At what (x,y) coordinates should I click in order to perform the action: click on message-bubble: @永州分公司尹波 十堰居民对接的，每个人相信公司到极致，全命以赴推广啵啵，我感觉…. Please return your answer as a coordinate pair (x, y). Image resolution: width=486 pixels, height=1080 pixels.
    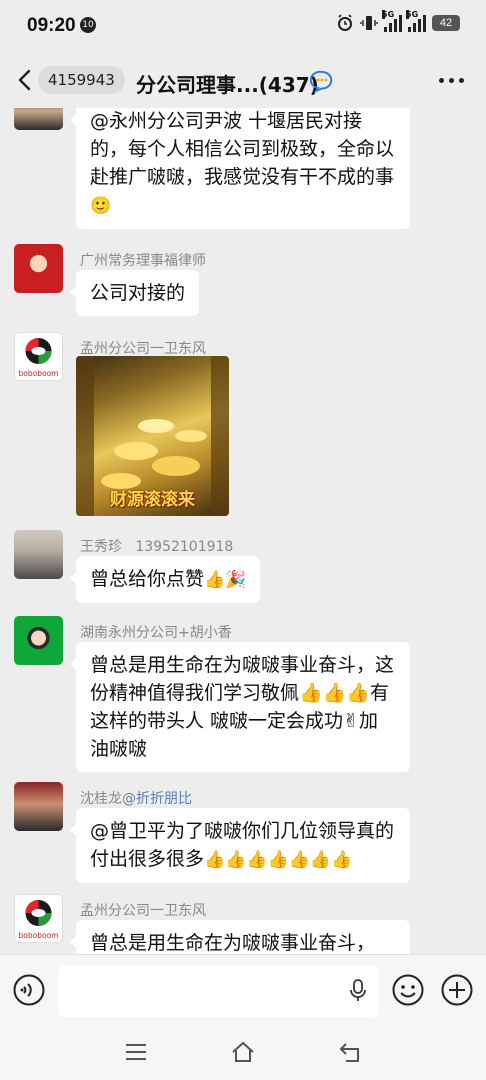
    Looking at the image, I should click on (240, 168).